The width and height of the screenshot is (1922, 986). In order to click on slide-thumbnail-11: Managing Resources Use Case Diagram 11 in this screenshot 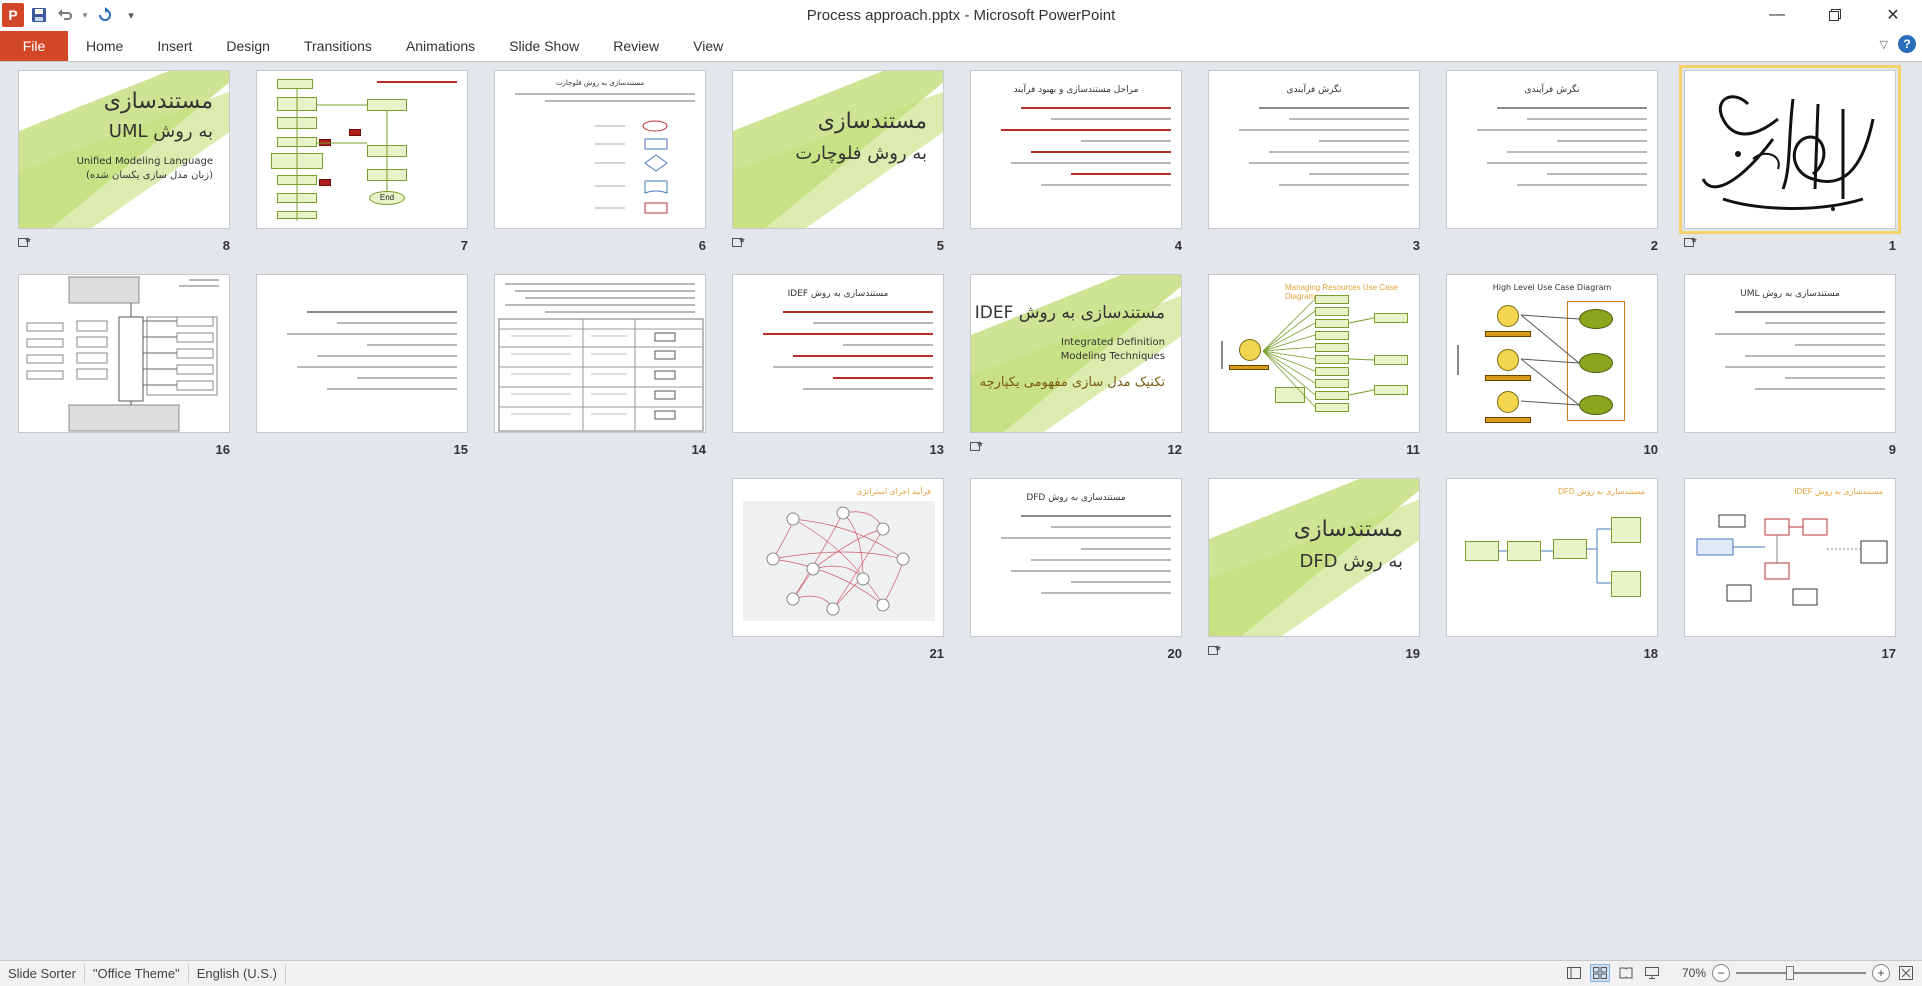, I will do `click(1314, 365)`.